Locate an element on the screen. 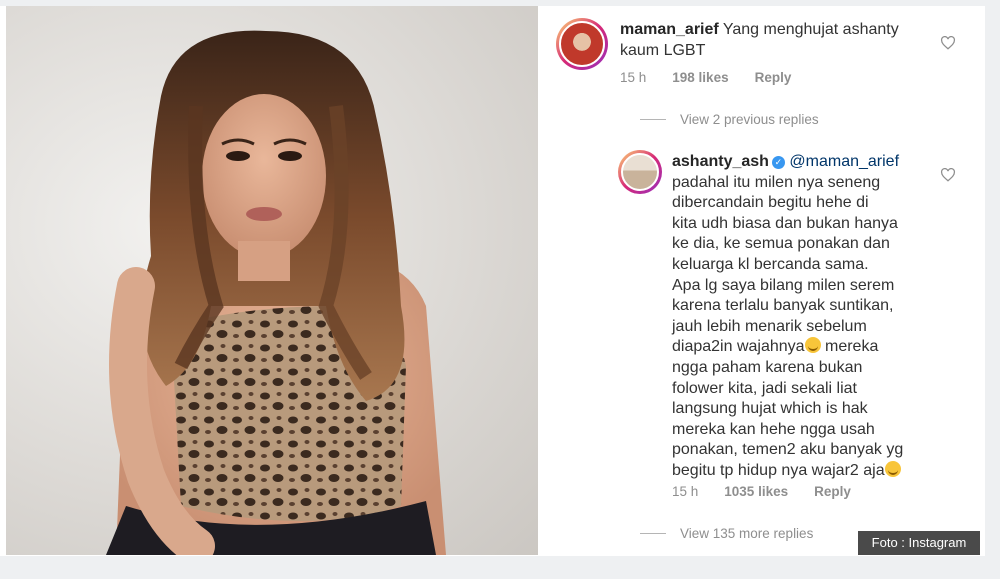 This screenshot has width=1000, height=579. view-previous-replies-label: View 2 previous replies is located at coordinates (749, 119).